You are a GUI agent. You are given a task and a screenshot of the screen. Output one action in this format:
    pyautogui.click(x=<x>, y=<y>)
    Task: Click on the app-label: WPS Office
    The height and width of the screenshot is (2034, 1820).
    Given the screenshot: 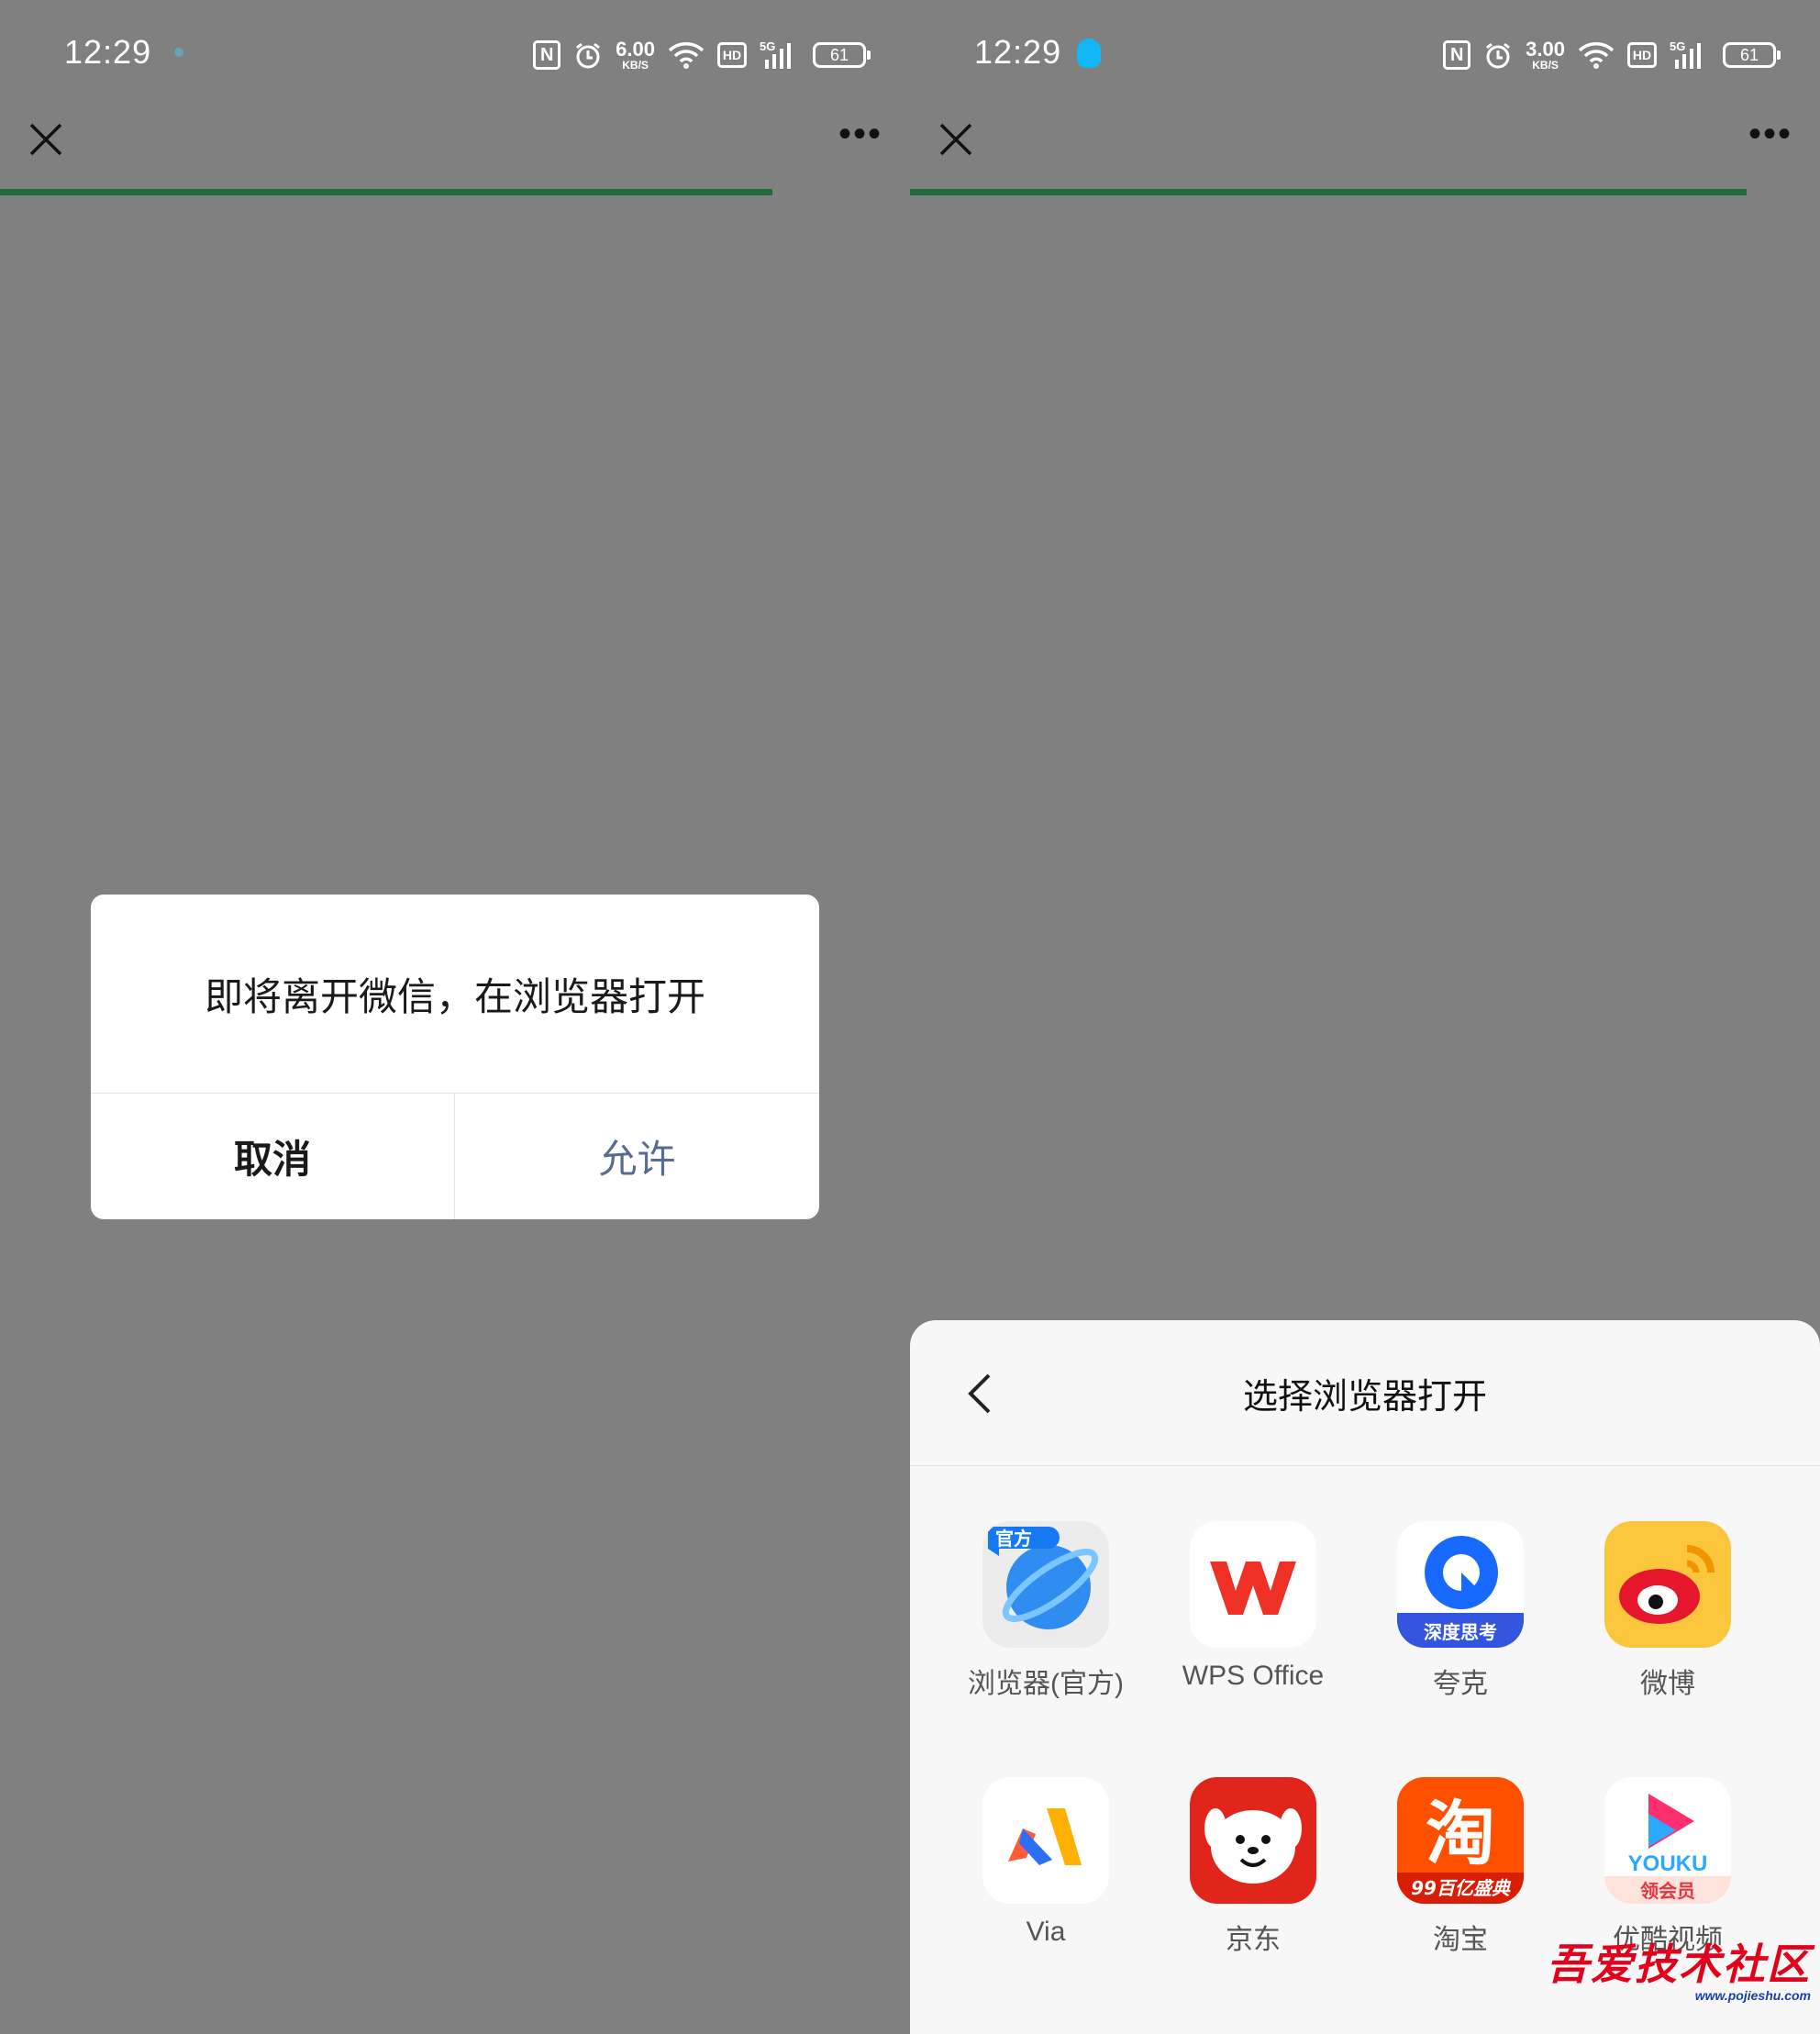 What is the action you would take?
    pyautogui.click(x=1253, y=1676)
    